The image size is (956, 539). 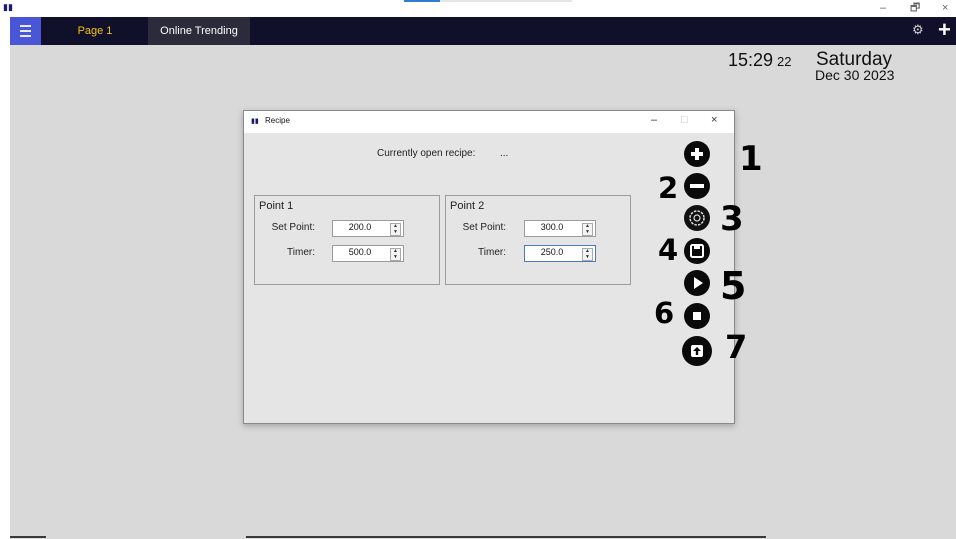 I want to click on point-1-set-point-label: Set Point:, so click(x=293, y=227).